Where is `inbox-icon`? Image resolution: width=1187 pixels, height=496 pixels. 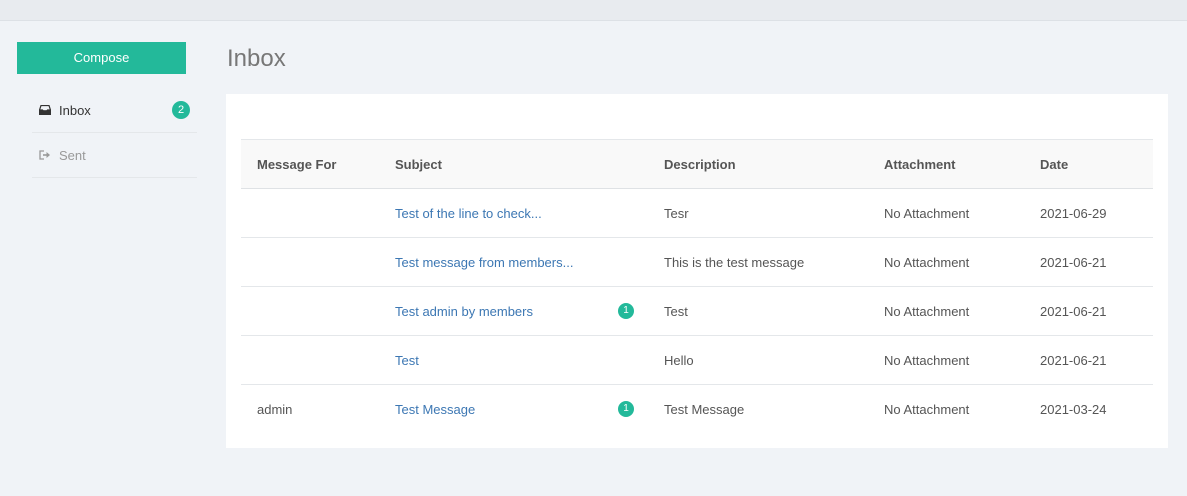
inbox-icon is located at coordinates (45, 110).